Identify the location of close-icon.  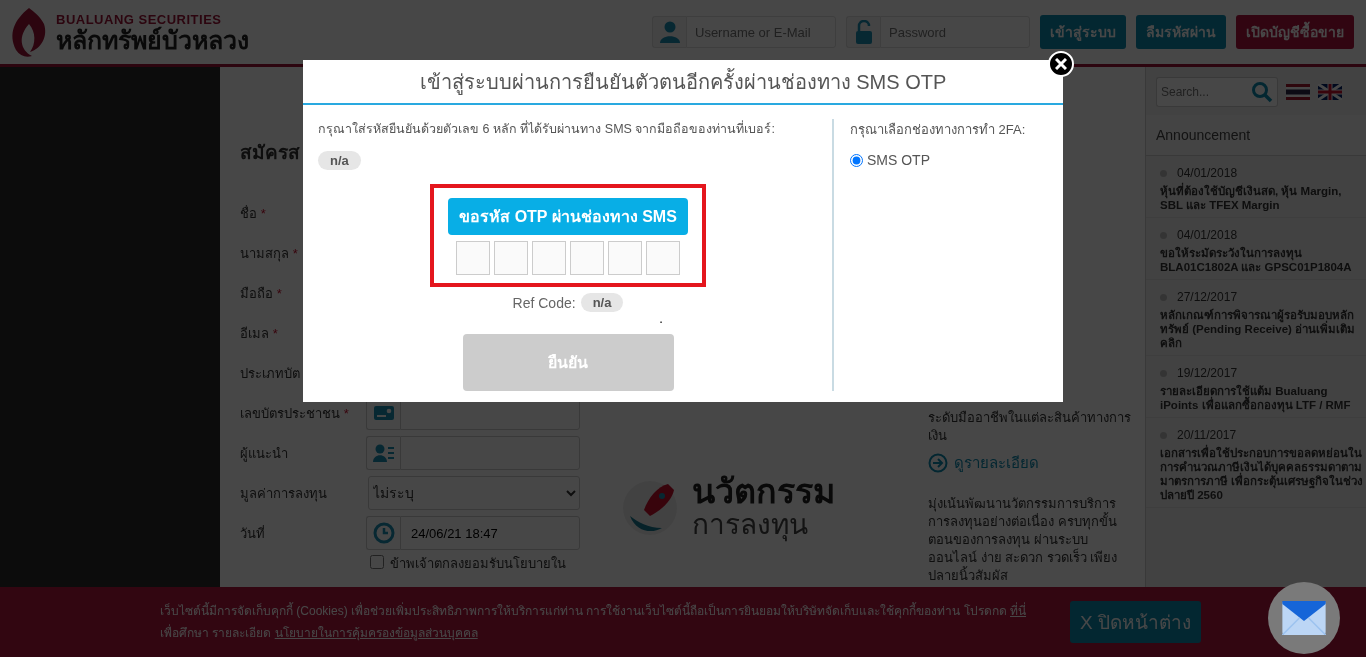
(1061, 64).